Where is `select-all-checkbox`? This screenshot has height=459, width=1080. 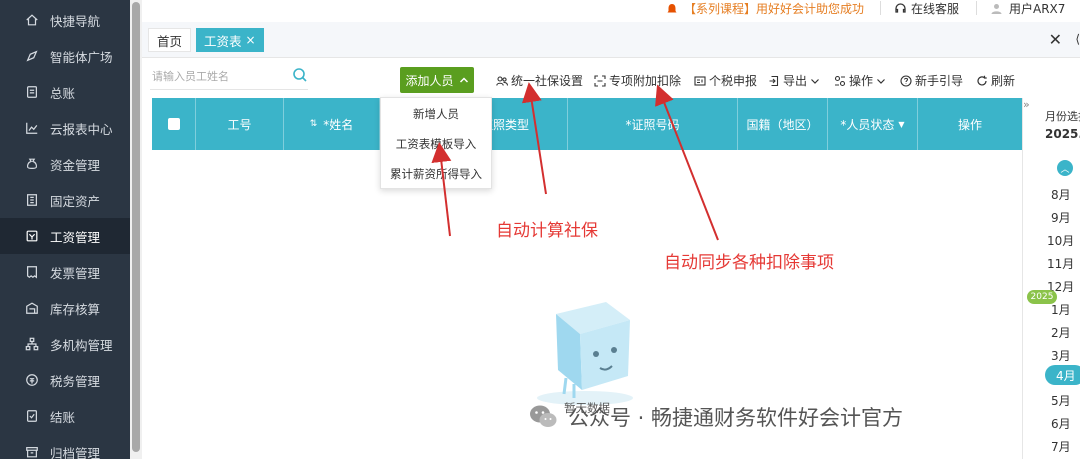 select-all-checkbox is located at coordinates (173, 124).